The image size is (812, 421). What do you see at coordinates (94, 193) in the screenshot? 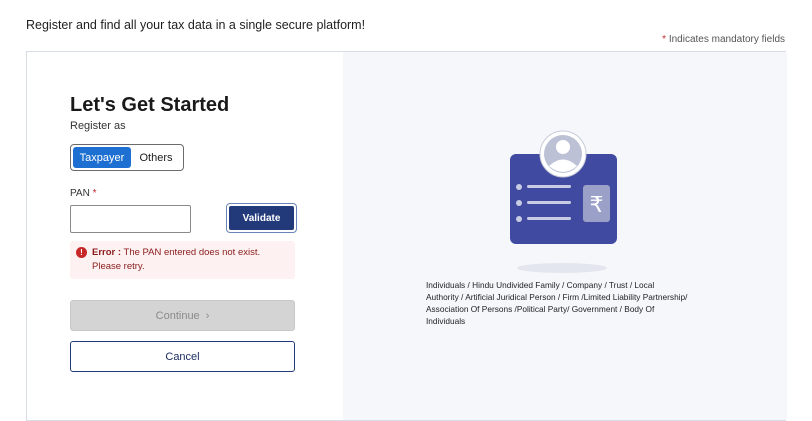
I see `pan-required-star: *` at bounding box center [94, 193].